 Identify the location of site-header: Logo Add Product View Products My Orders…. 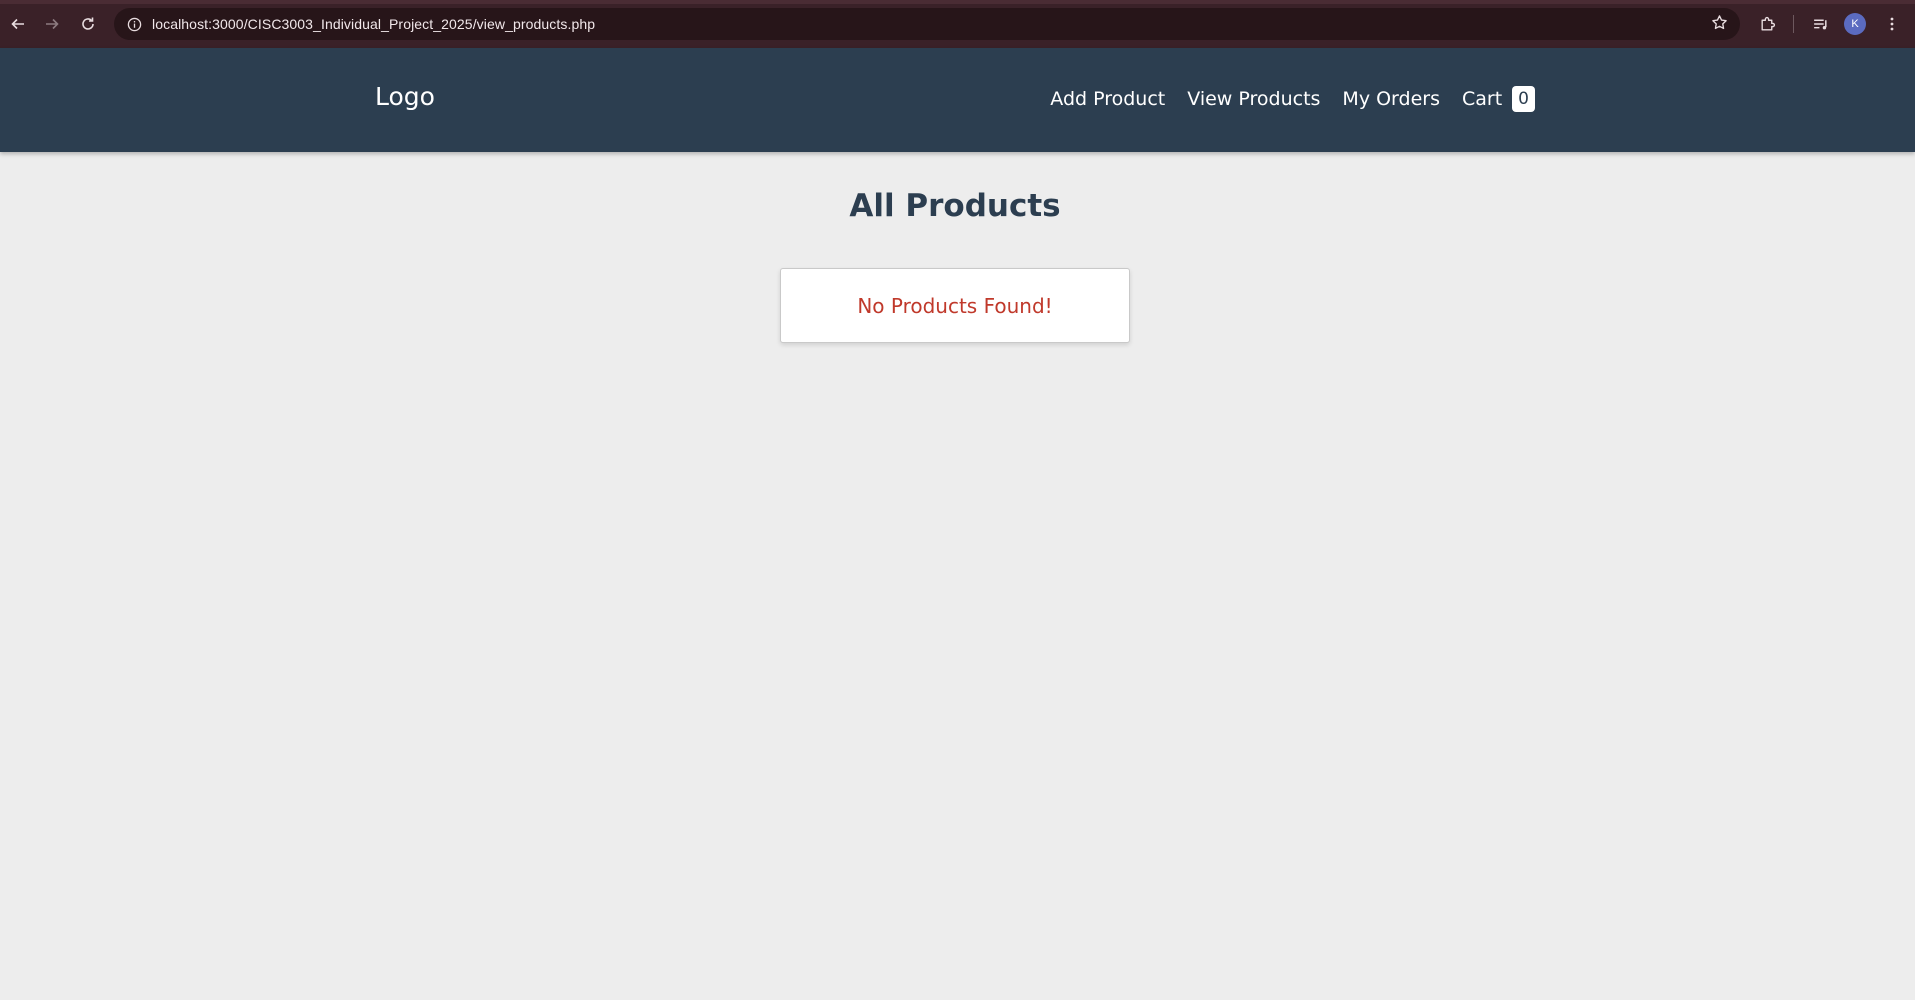
(957, 100).